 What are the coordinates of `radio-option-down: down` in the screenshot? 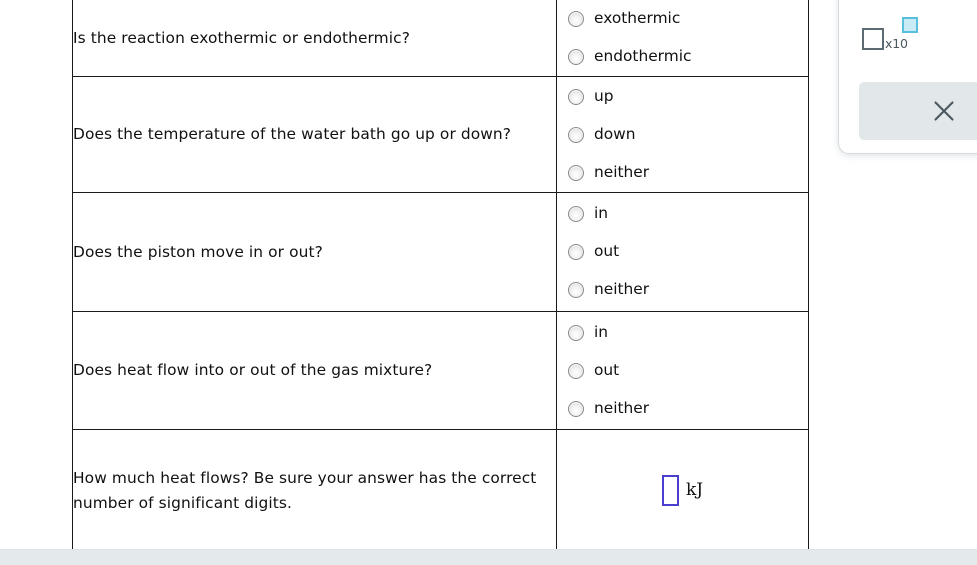 It's located at (682, 135).